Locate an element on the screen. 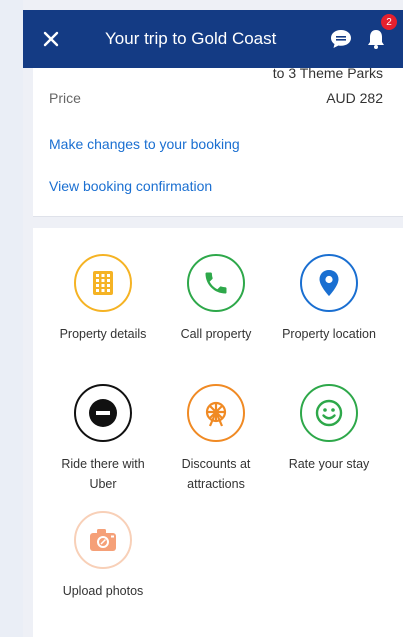 This screenshot has width=403, height=637. upload-photos-label: Upload photos is located at coordinates (103, 591).